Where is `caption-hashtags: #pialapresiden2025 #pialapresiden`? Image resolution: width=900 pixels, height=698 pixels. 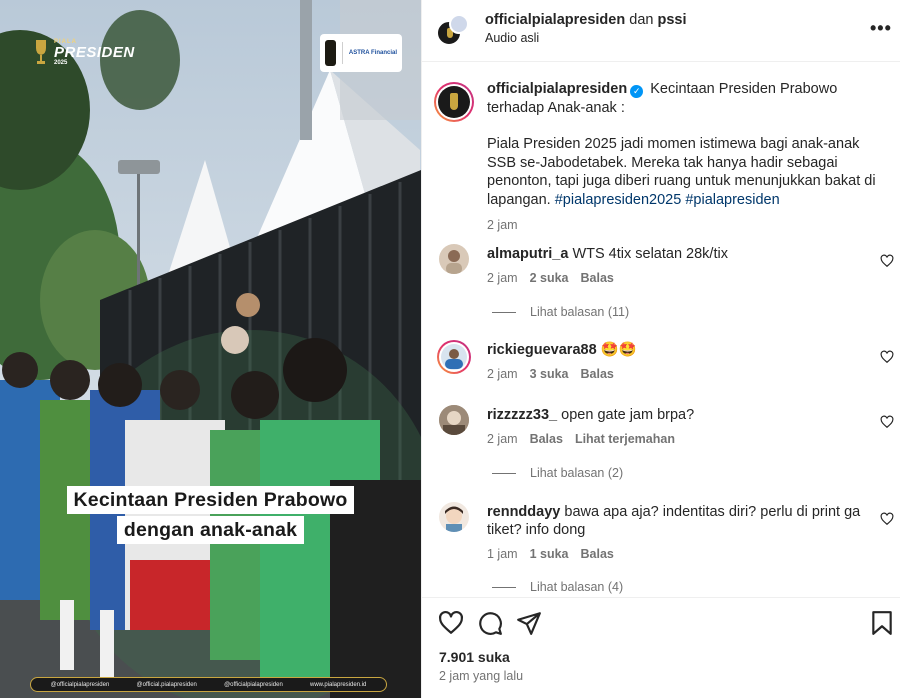
caption-hashtags: #pialapresiden2025 #pialapresiden is located at coordinates (667, 200).